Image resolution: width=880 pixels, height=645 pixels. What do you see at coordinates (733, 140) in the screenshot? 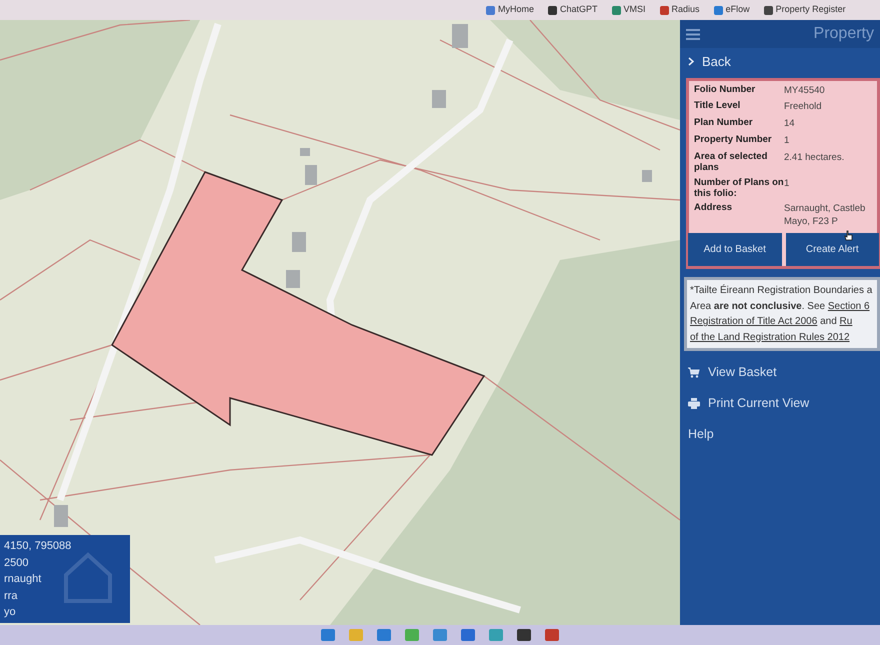
I see `detail-label: Property Number` at bounding box center [733, 140].